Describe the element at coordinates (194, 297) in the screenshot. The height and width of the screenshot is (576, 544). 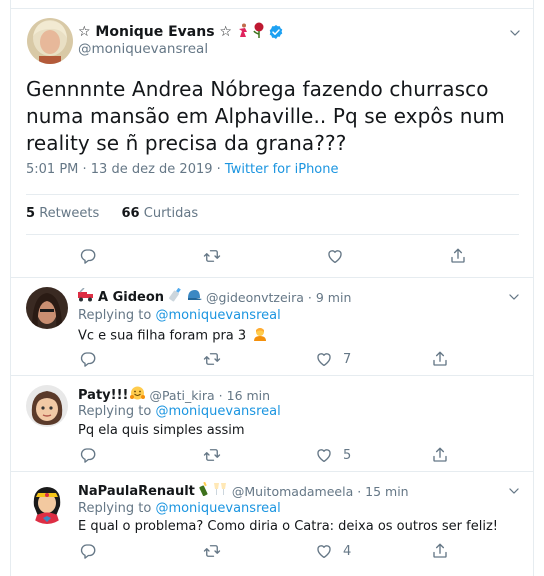
I see `cap-emoji-icon` at that location.